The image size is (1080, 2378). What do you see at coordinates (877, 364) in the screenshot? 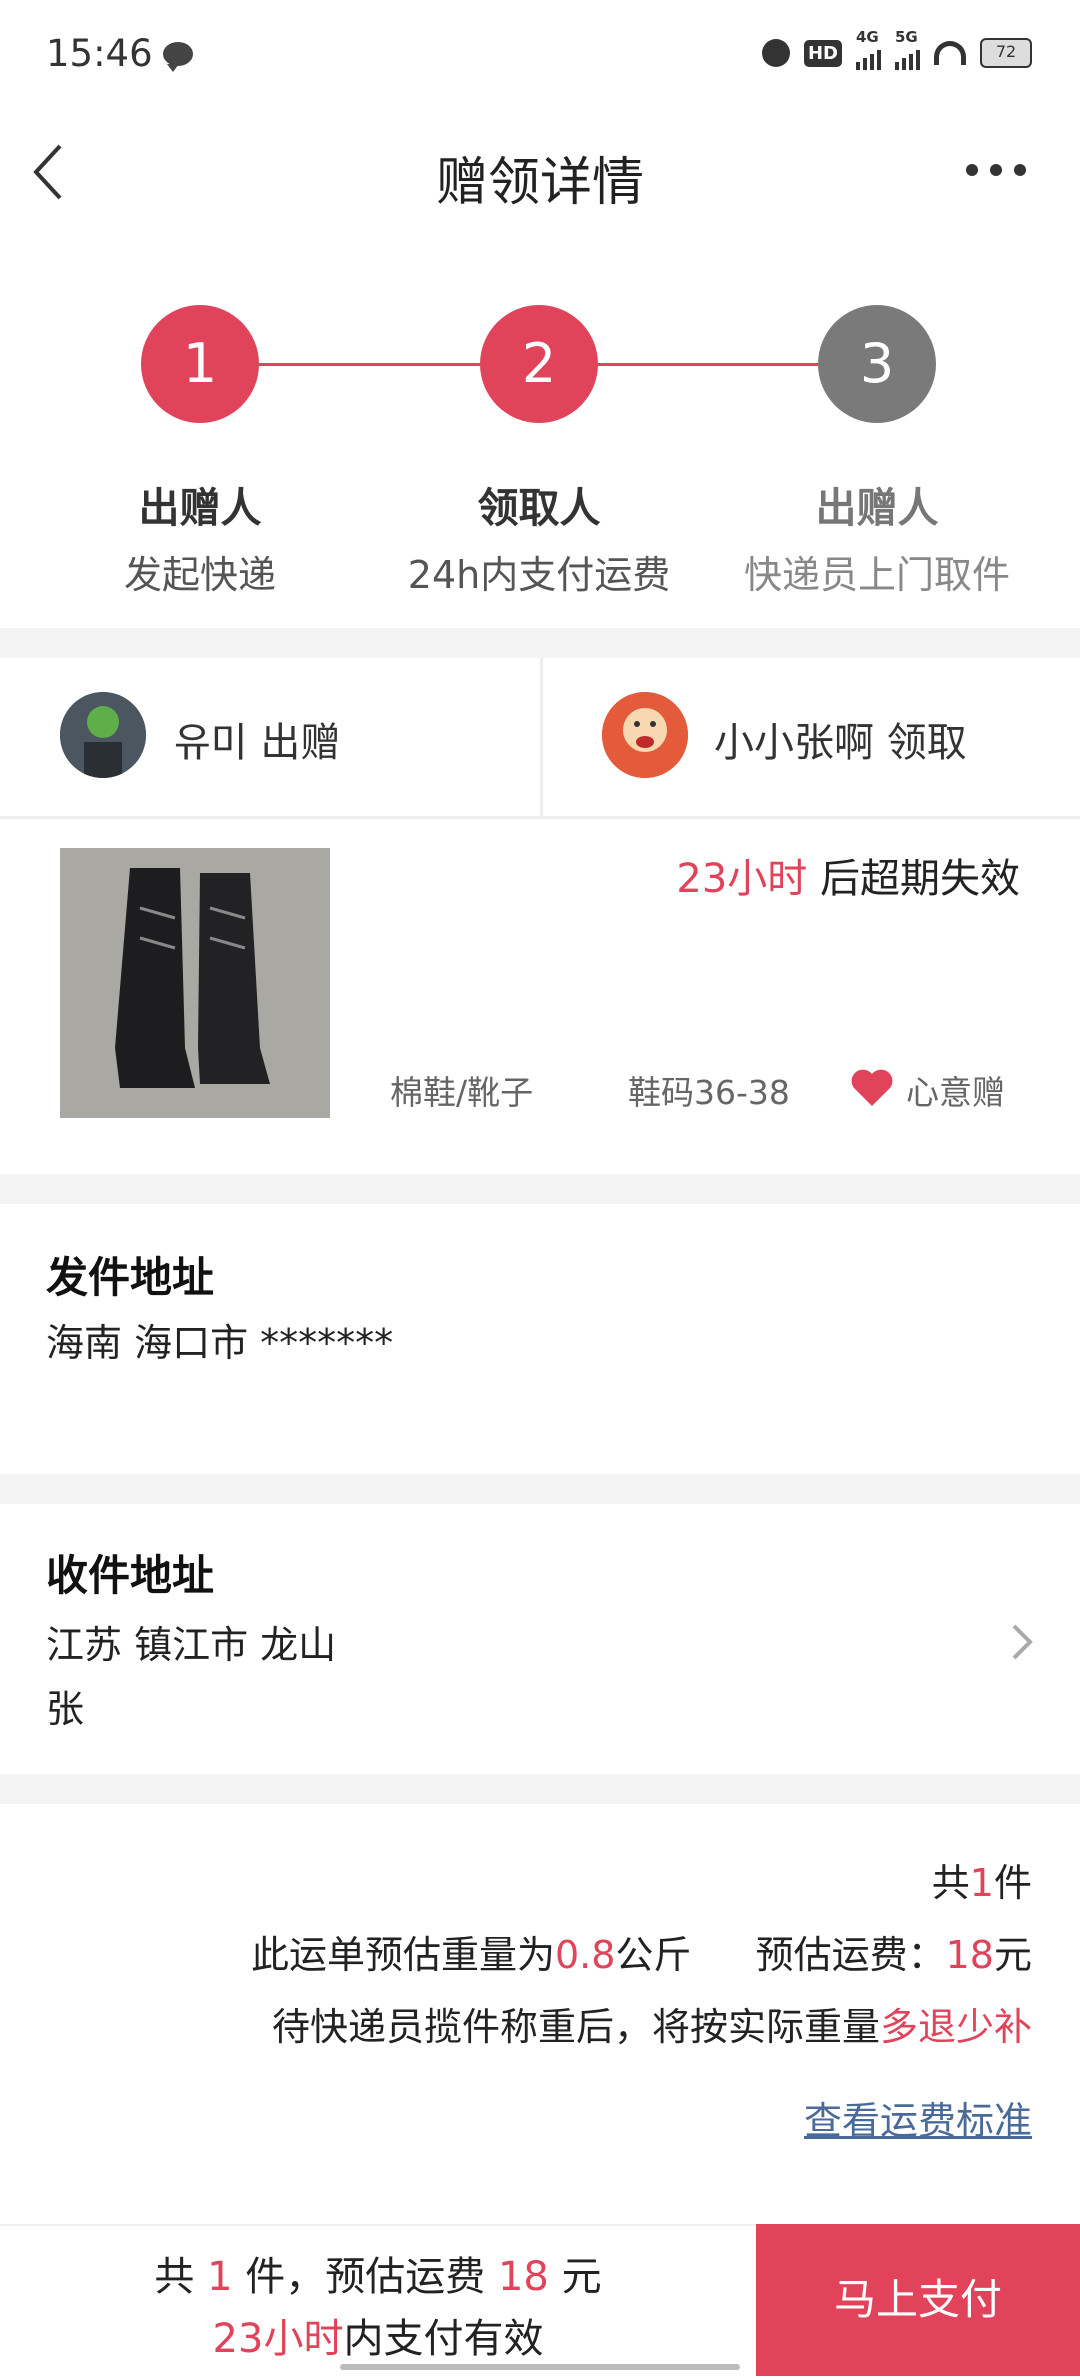
I see `step-3-circle: 3` at bounding box center [877, 364].